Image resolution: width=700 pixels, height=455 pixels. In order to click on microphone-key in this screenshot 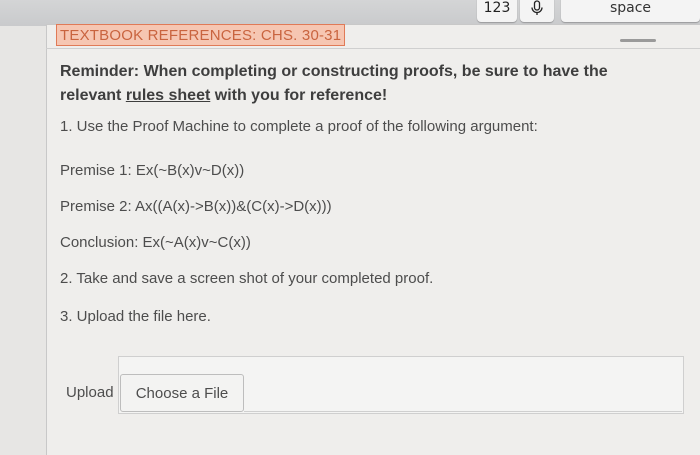, I will do `click(537, 11)`.